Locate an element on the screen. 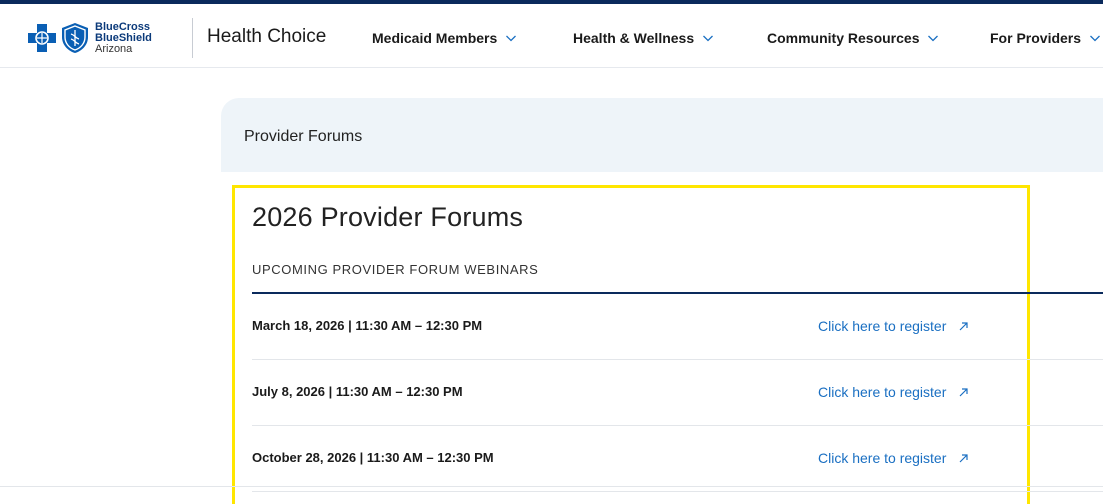 The height and width of the screenshot is (504, 1103). forum-date: July 8, 2026 | 11:30 AM – 12:30 PM is located at coordinates (357, 391).